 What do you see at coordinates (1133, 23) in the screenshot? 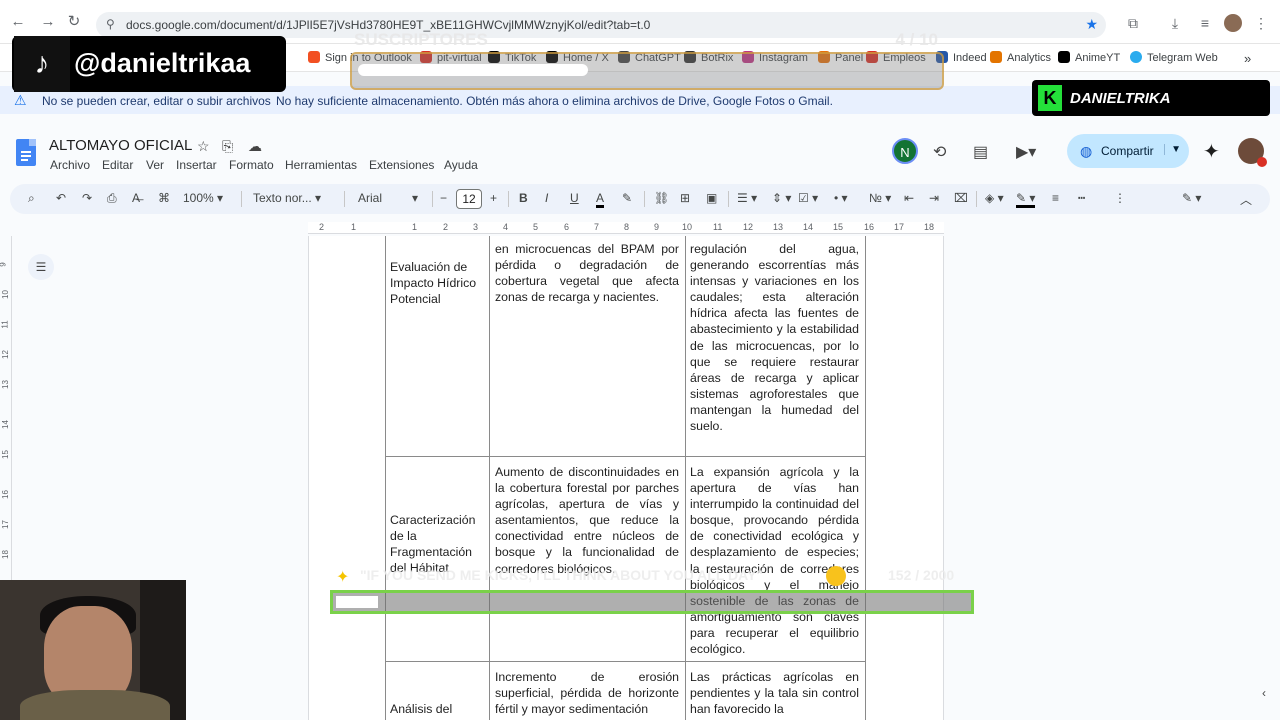
I see `extensions-icon: ⧉` at bounding box center [1133, 23].